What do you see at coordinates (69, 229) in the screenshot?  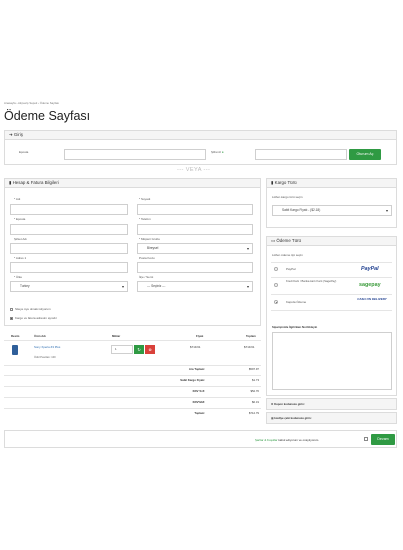 I see `email-input` at bounding box center [69, 229].